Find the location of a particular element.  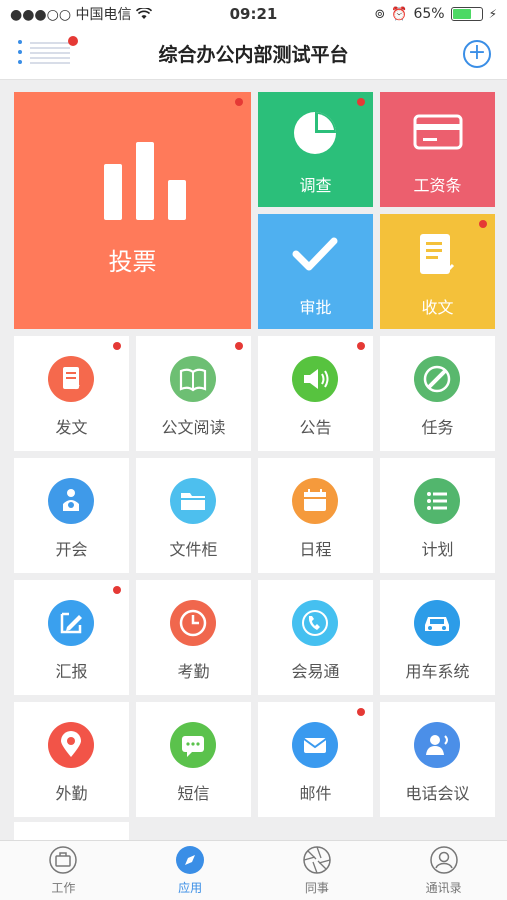

tab-apps: 应用 is located at coordinates (190, 870).